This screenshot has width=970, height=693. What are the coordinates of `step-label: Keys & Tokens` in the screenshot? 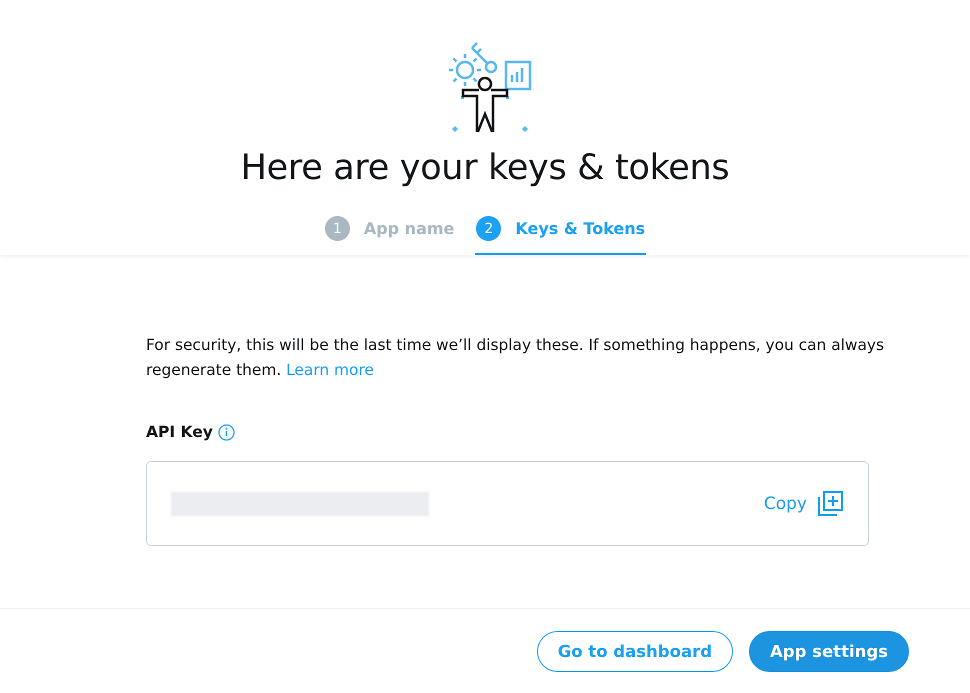 It's located at (580, 228).